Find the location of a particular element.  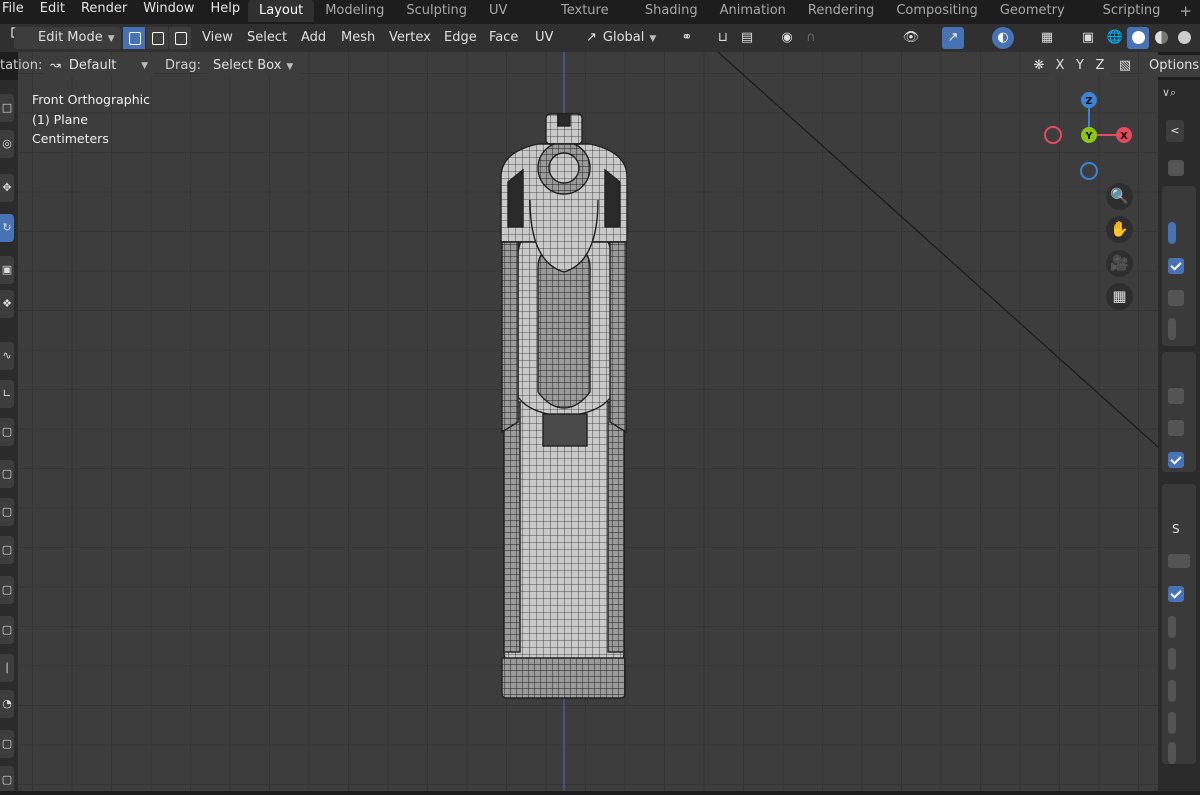

rotate-tool-icon: ↻ is located at coordinates (7, 228).